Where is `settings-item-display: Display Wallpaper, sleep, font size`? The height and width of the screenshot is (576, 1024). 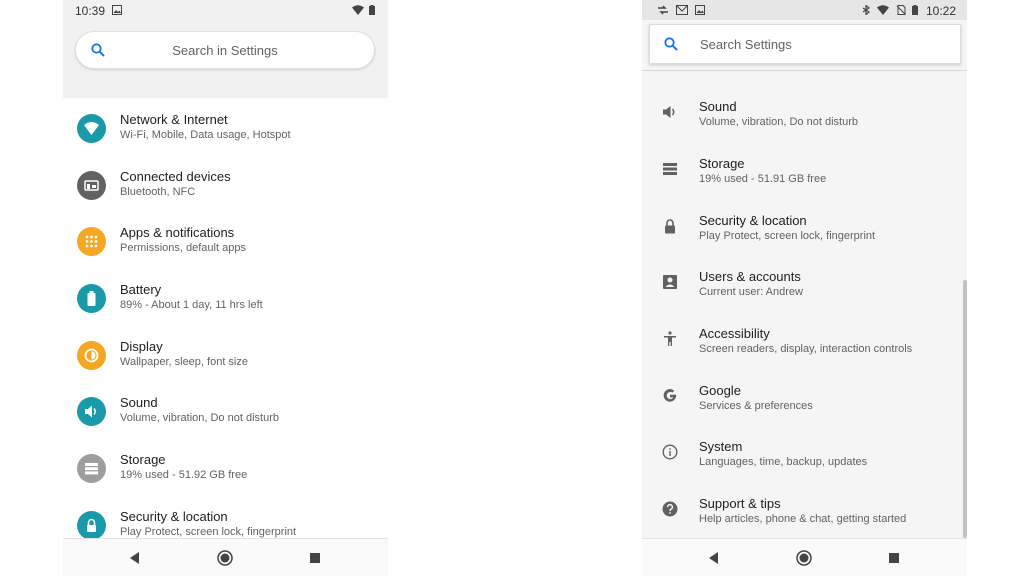
settings-item-display: Display Wallpaper, sleep, font size is located at coordinates (225, 365).